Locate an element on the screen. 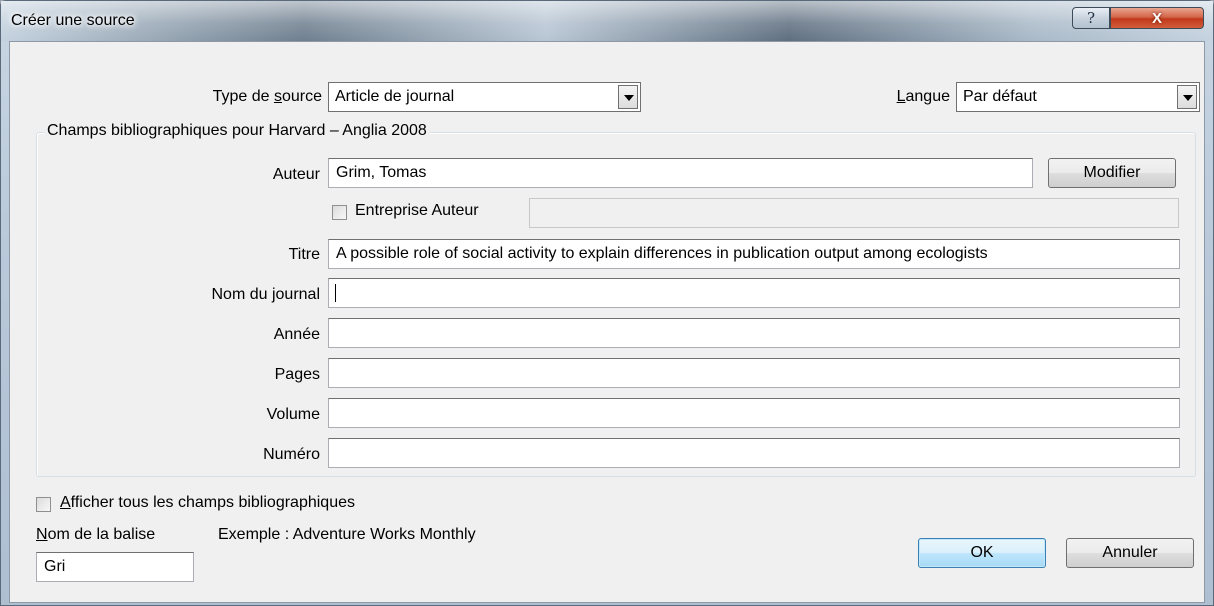  close-button: X is located at coordinates (1157, 18).